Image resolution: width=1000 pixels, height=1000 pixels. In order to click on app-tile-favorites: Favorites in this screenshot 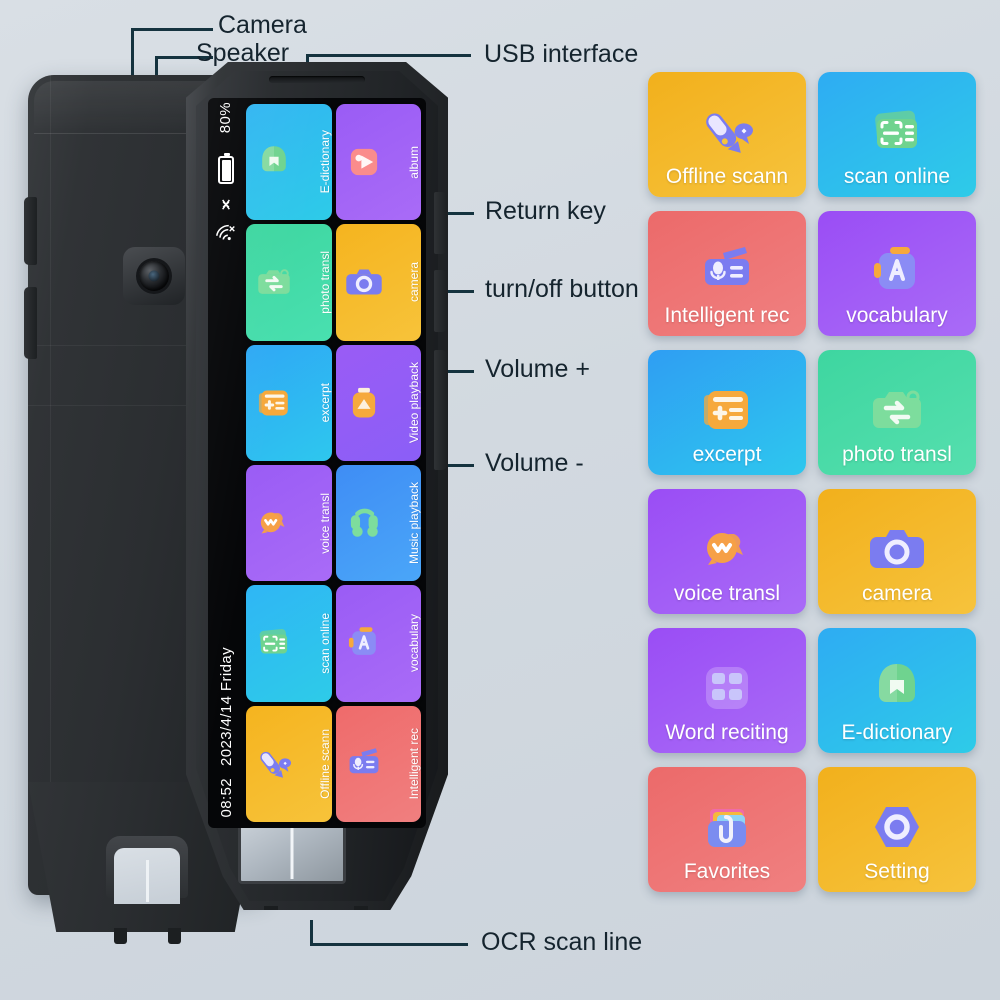, I will do `click(727, 829)`.